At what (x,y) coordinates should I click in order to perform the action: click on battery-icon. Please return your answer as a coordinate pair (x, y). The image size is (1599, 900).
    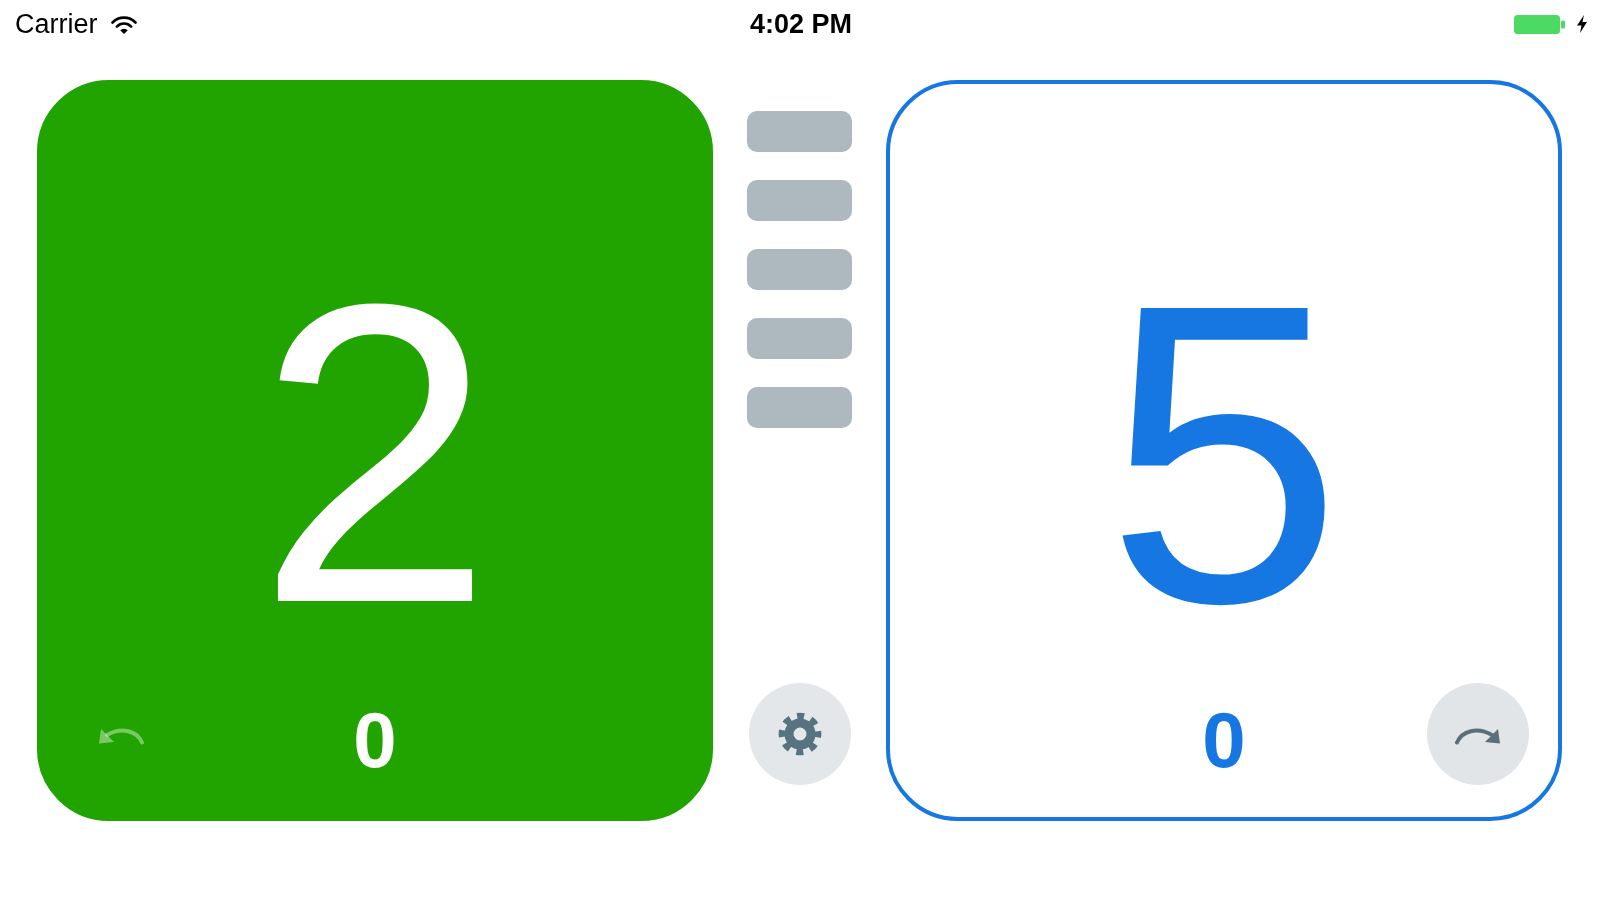
    Looking at the image, I should click on (1539, 24).